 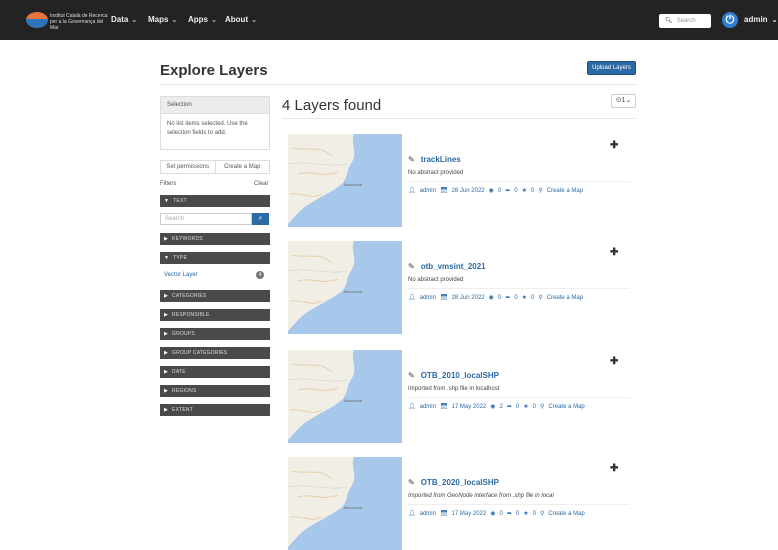 I want to click on filter-groups-toggle: ▶ GROUPS, so click(x=215, y=334).